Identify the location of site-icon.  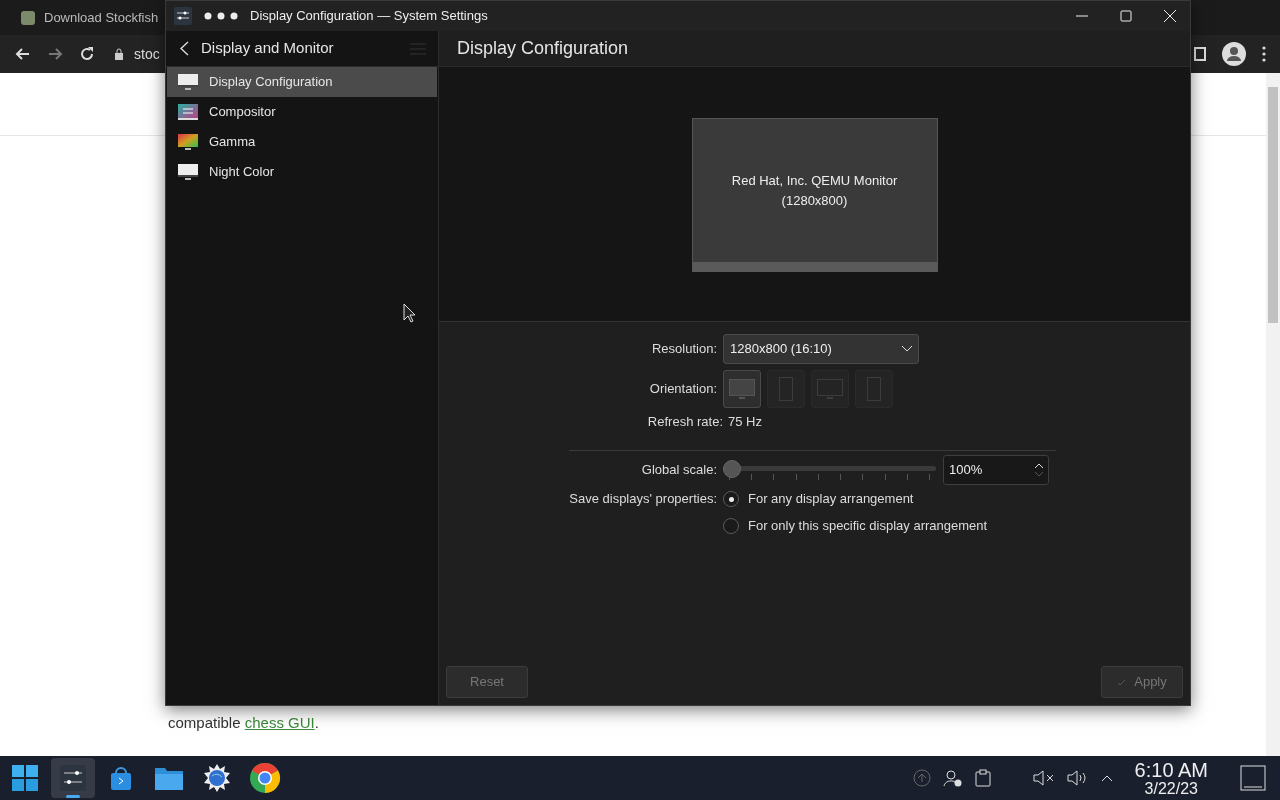
(28, 17).